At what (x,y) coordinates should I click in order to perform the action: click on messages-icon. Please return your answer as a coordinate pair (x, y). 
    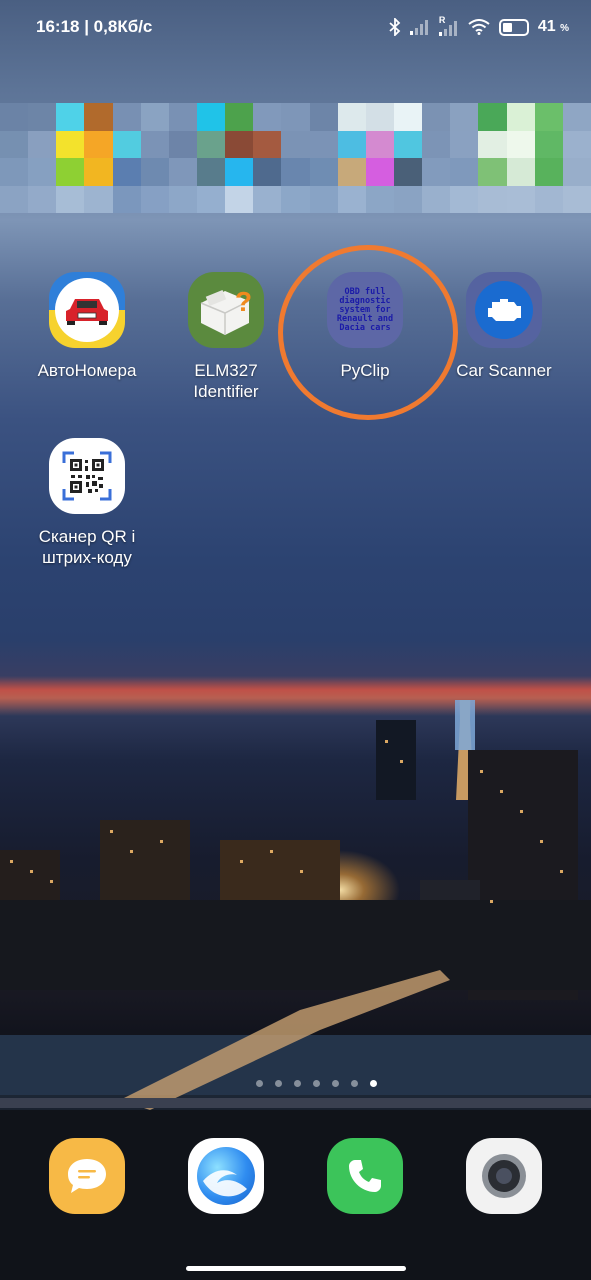
    Looking at the image, I should click on (87, 1176).